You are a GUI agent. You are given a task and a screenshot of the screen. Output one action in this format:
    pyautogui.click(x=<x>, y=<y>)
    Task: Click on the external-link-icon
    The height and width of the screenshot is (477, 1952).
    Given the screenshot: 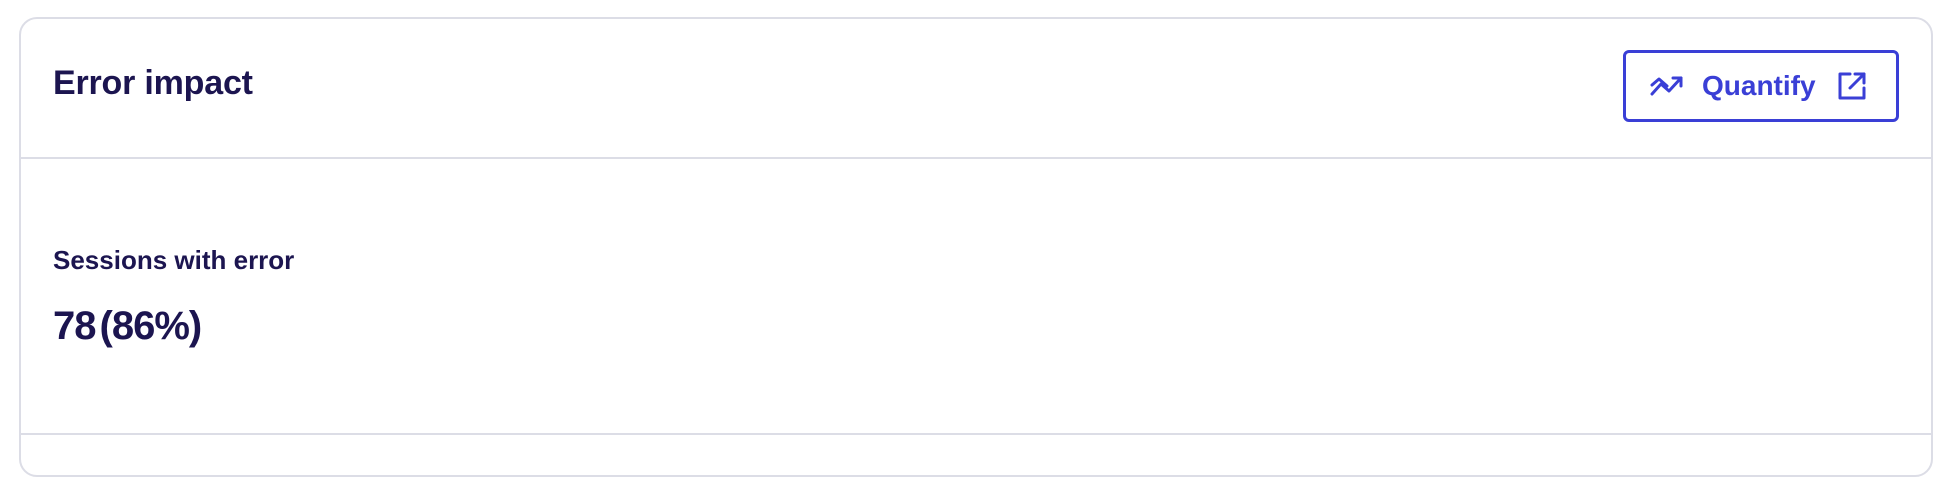 What is the action you would take?
    pyautogui.click(x=1852, y=86)
    